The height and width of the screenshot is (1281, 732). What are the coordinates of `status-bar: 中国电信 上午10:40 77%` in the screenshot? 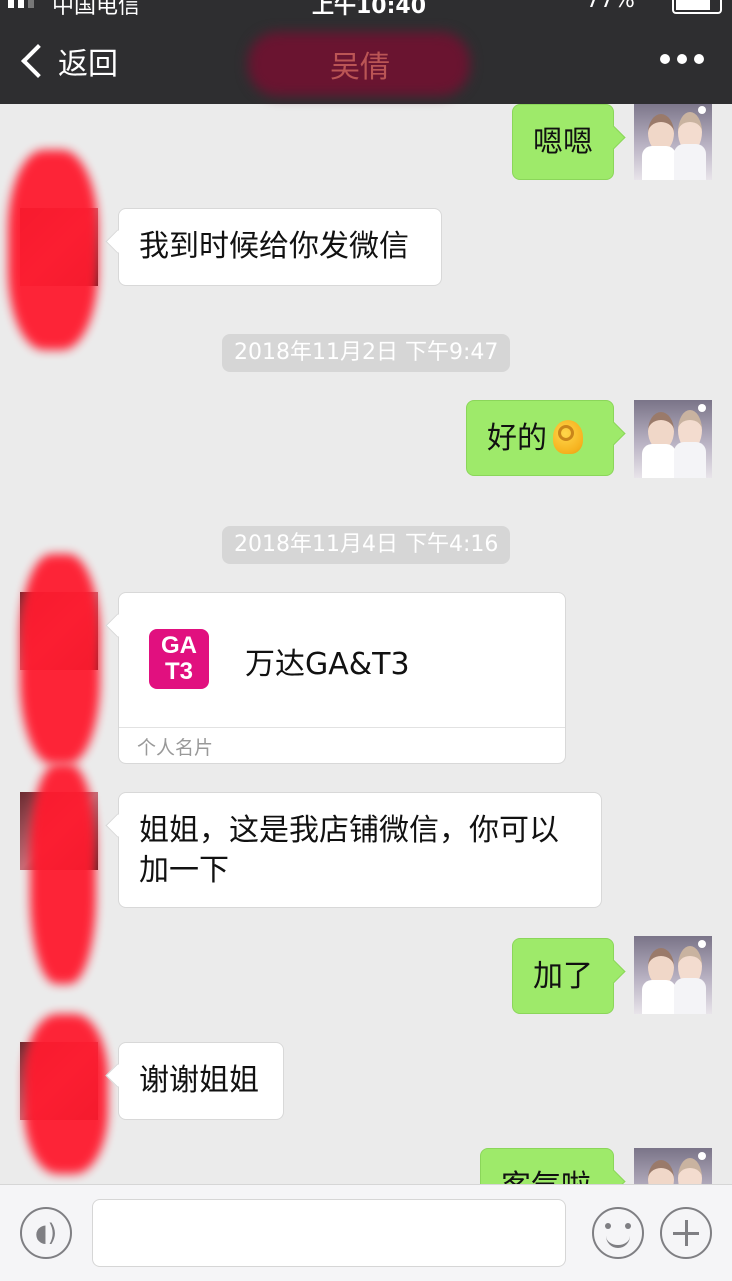 It's located at (366, 10).